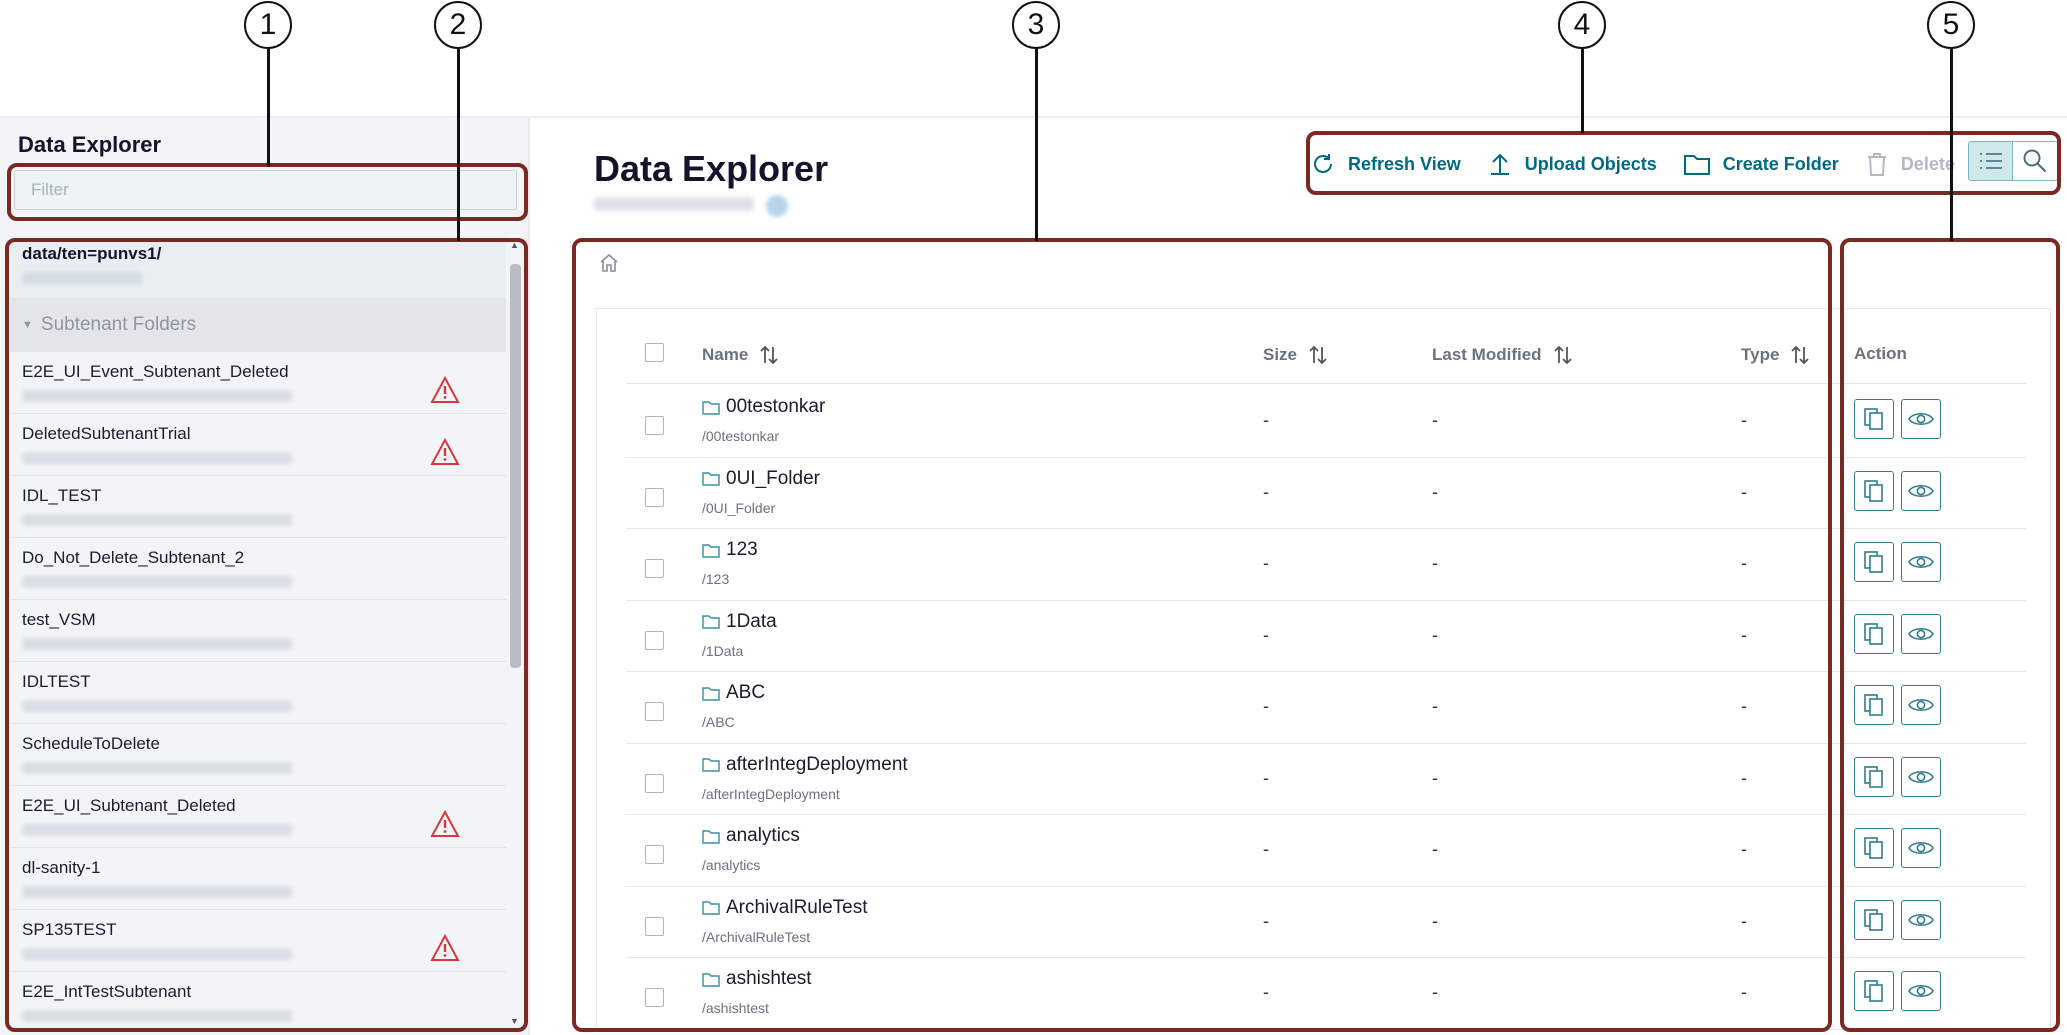 Image resolution: width=2067 pixels, height=1035 pixels. Describe the element at coordinates (751, 836) in the screenshot. I see `folder-name: analytics` at that location.